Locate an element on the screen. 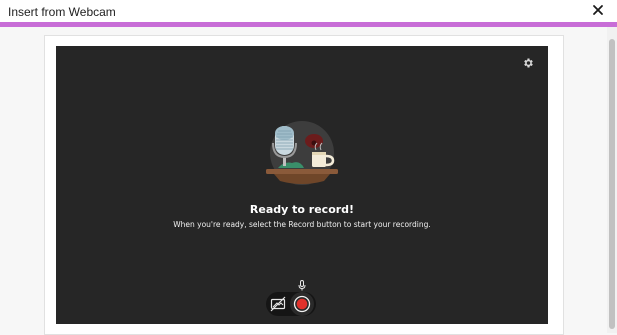 This screenshot has width=617, height=335. close-button is located at coordinates (598, 10).